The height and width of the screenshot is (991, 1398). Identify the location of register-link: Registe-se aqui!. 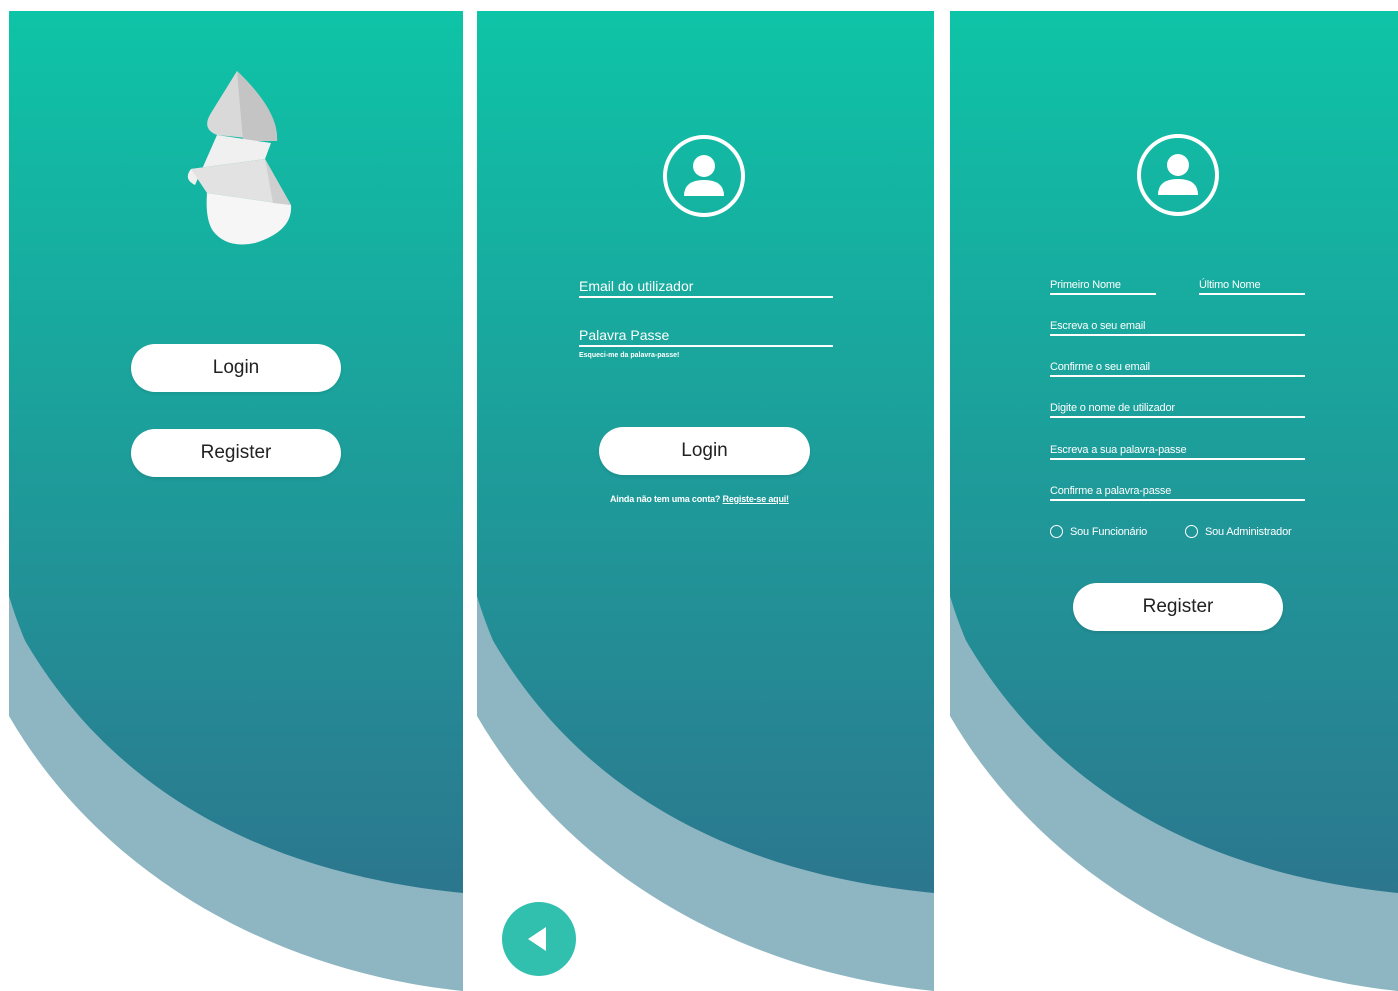
(756, 499).